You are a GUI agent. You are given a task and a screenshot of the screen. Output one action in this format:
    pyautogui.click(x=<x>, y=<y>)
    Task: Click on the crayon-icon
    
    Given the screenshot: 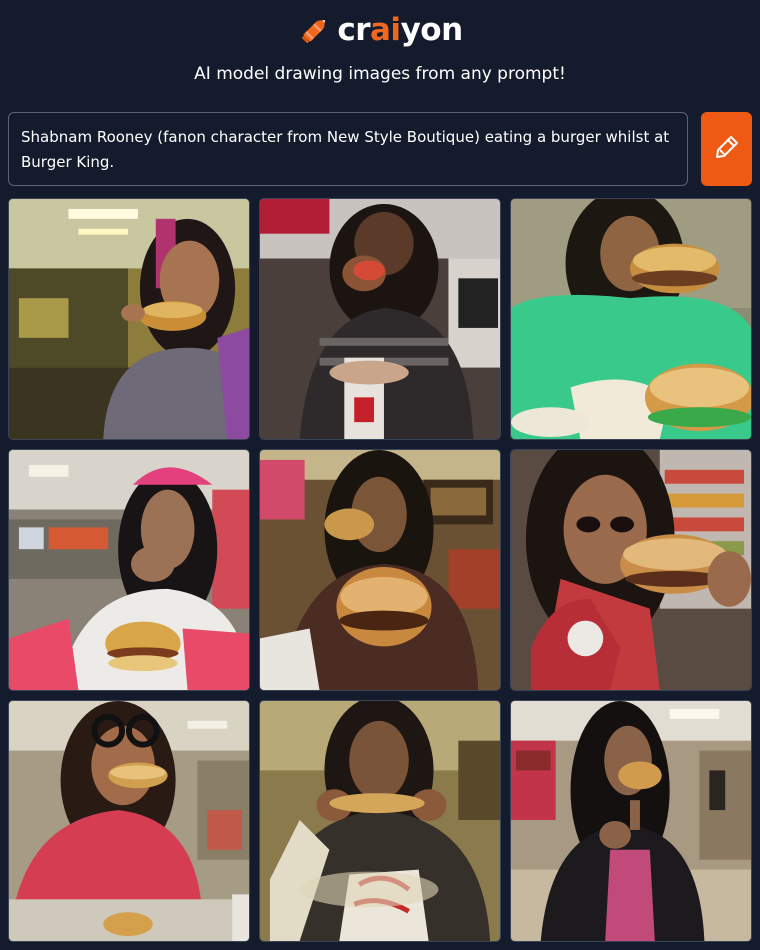 What is the action you would take?
    pyautogui.click(x=315, y=30)
    